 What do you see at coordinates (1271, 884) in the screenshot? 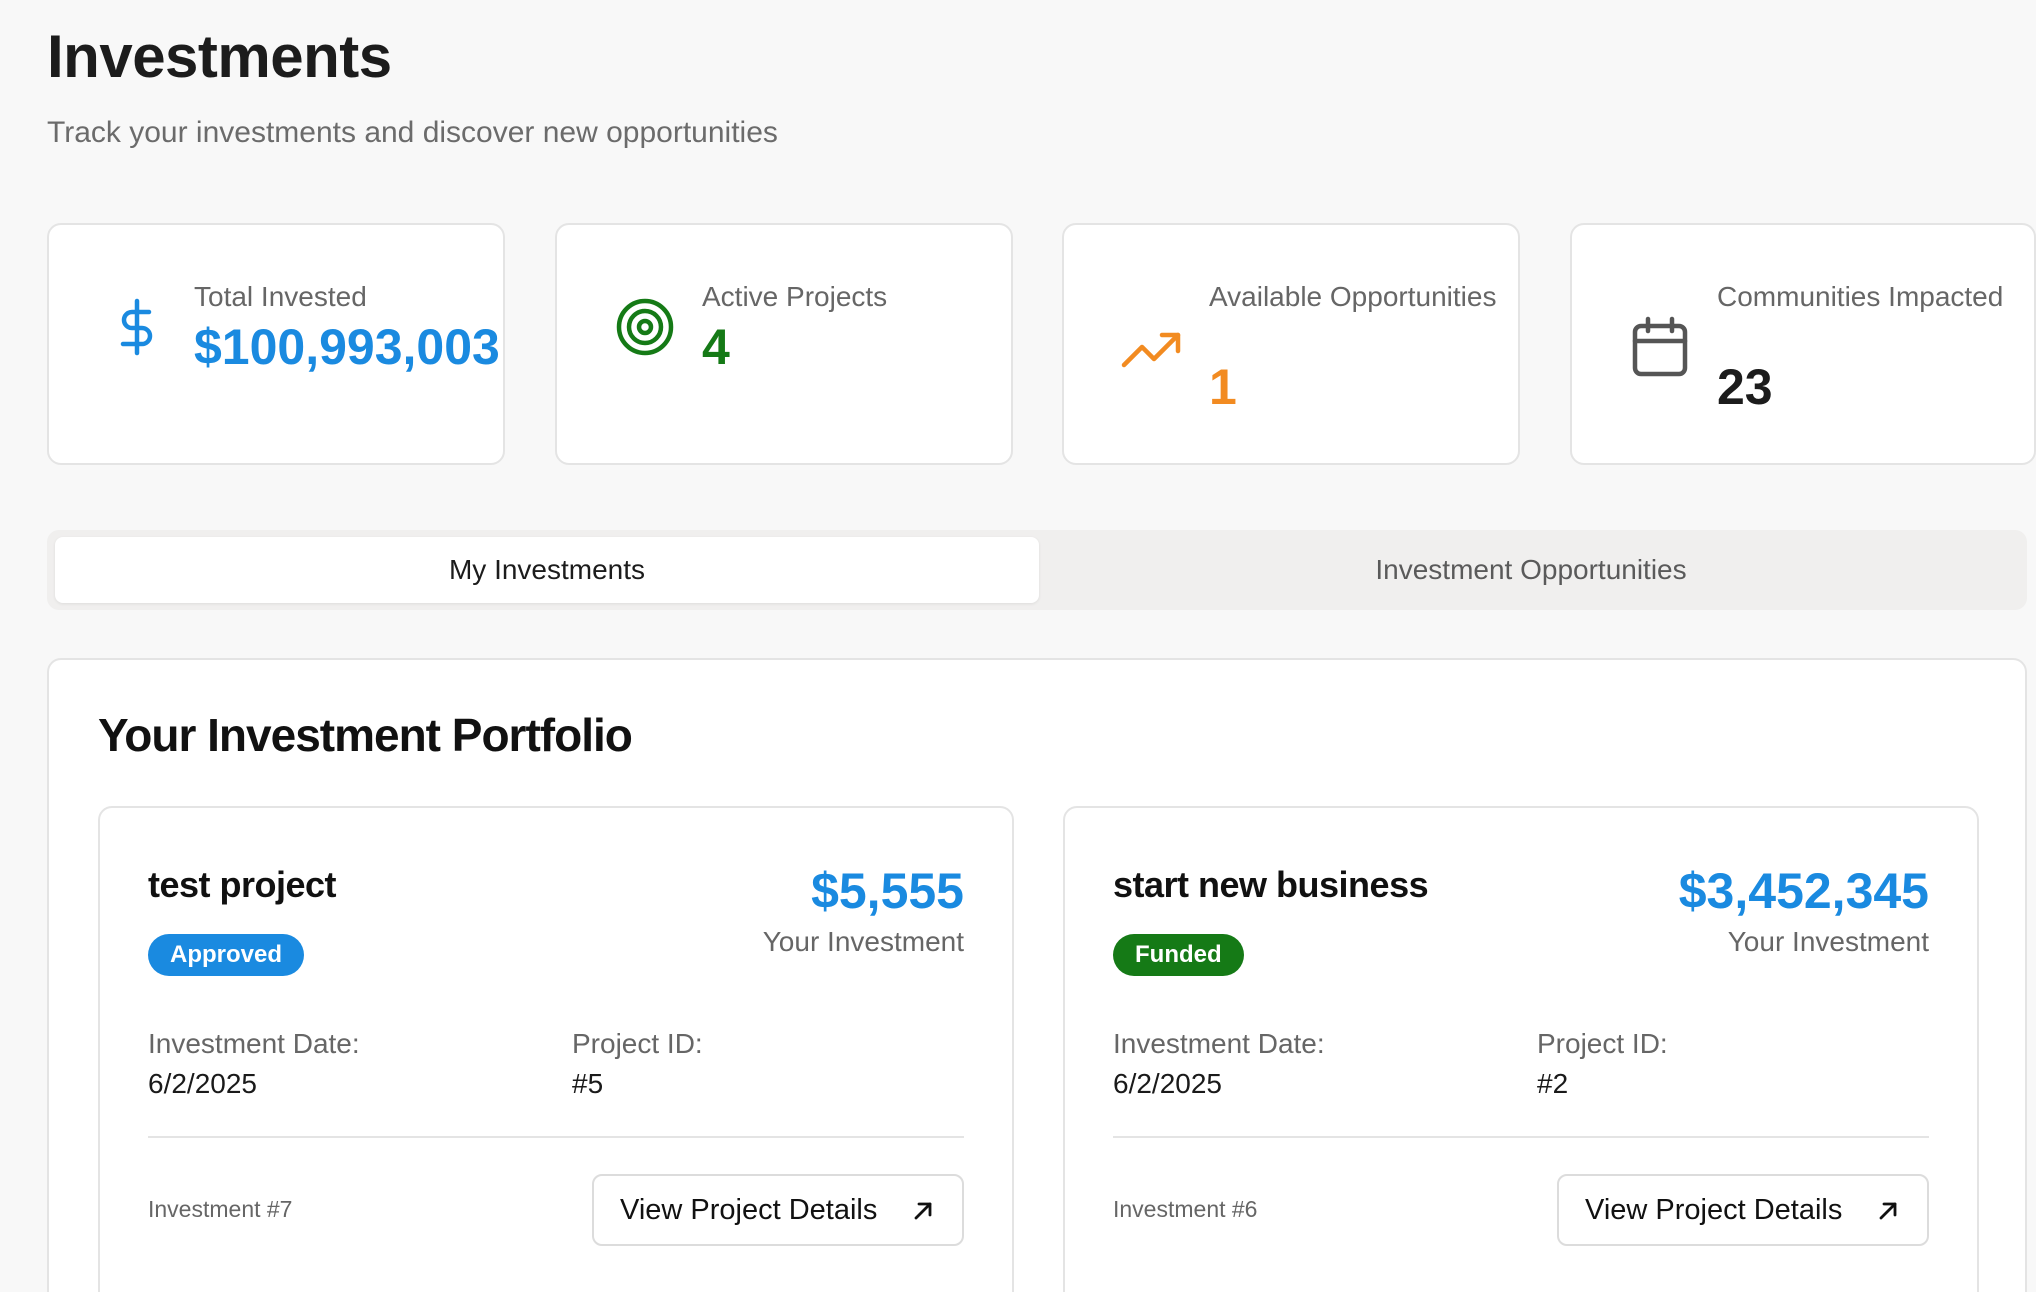
I see `project-name: start new business` at bounding box center [1271, 884].